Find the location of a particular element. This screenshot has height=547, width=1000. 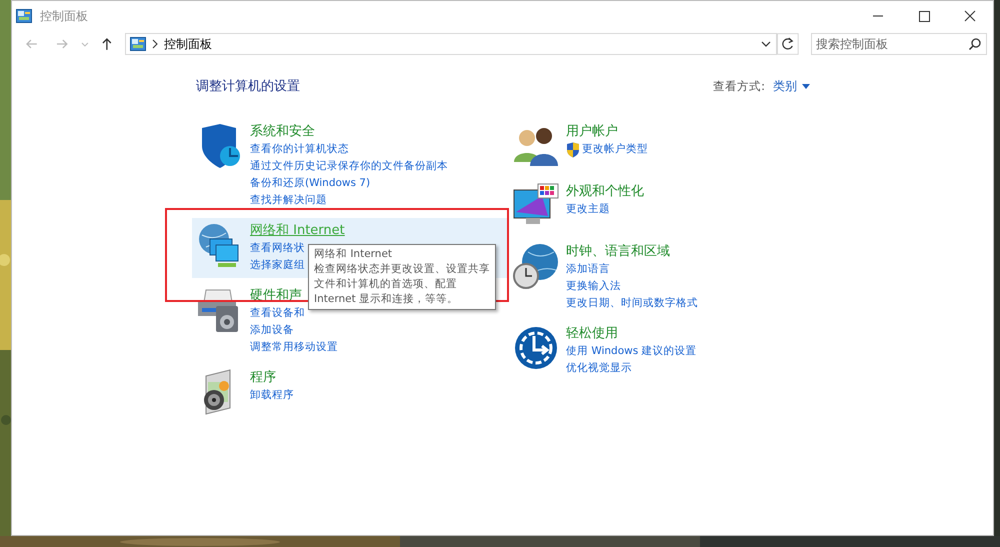

window-title: 控制面板 is located at coordinates (64, 16).